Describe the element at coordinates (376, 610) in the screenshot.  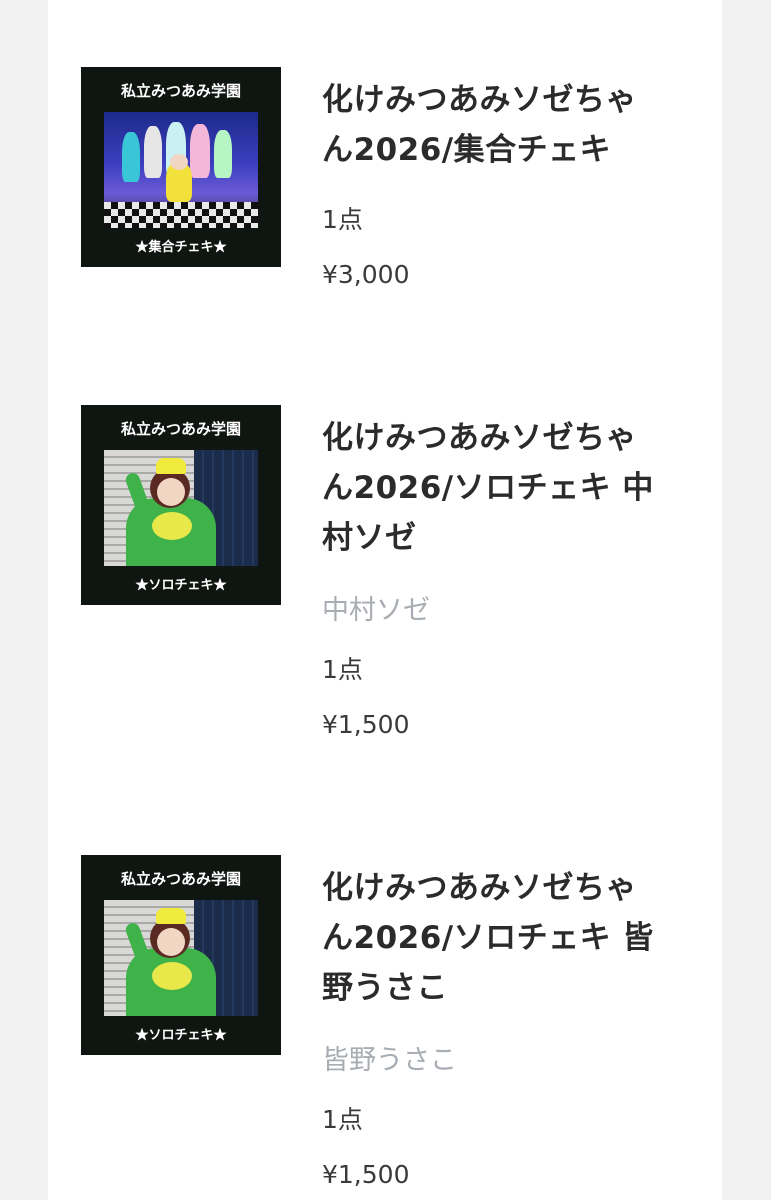
I see `item-member-name: 中村ソゼ` at that location.